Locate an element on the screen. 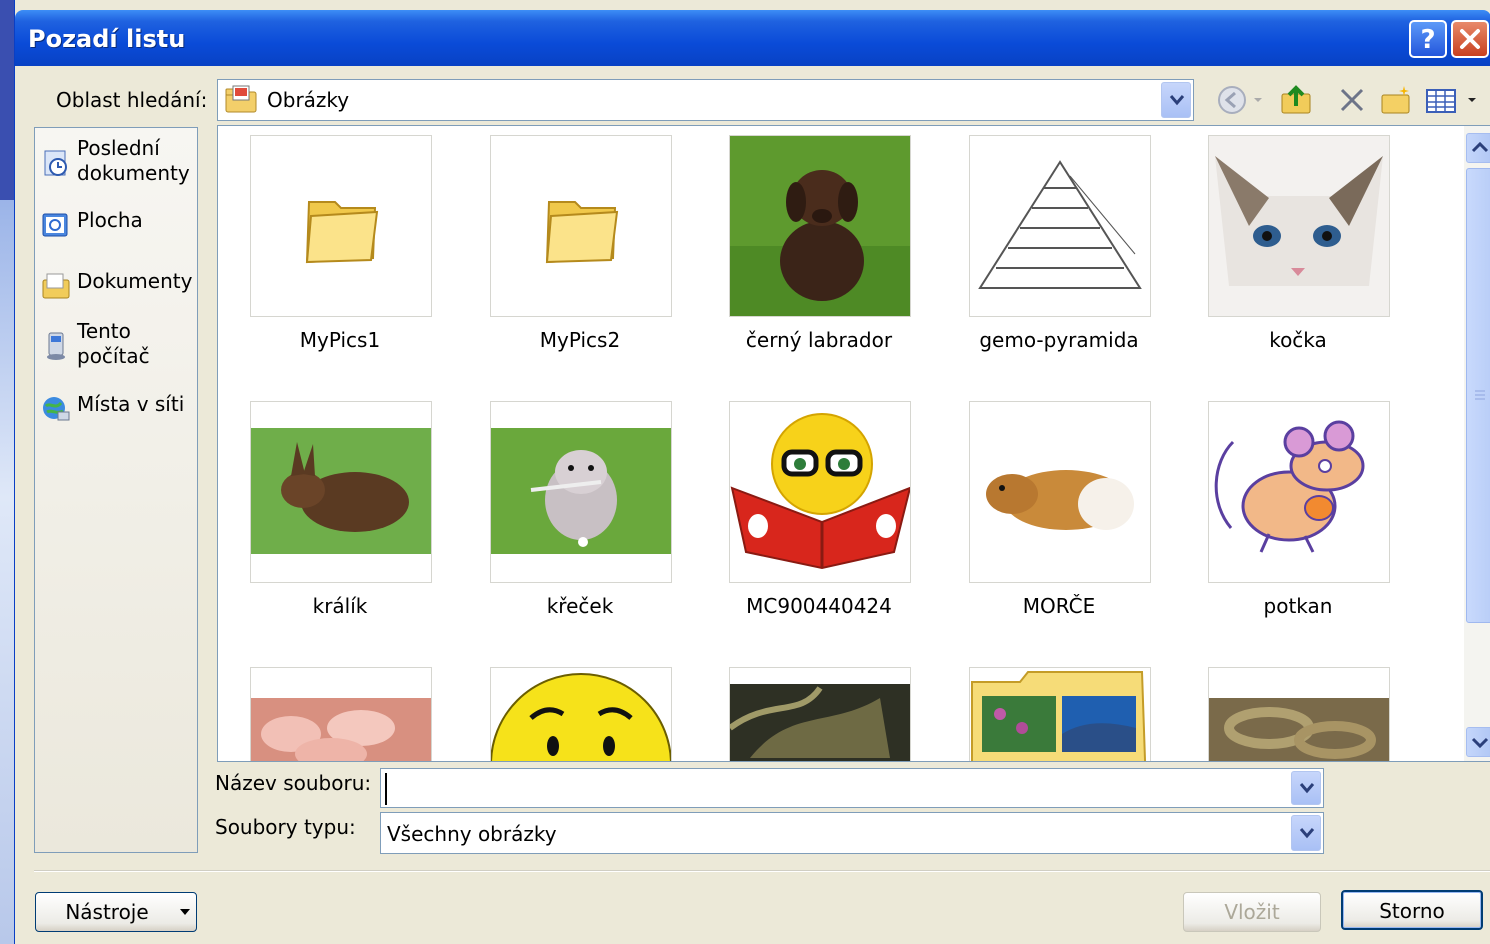 The height and width of the screenshot is (944, 1490). rabbit-image is located at coordinates (341, 492).